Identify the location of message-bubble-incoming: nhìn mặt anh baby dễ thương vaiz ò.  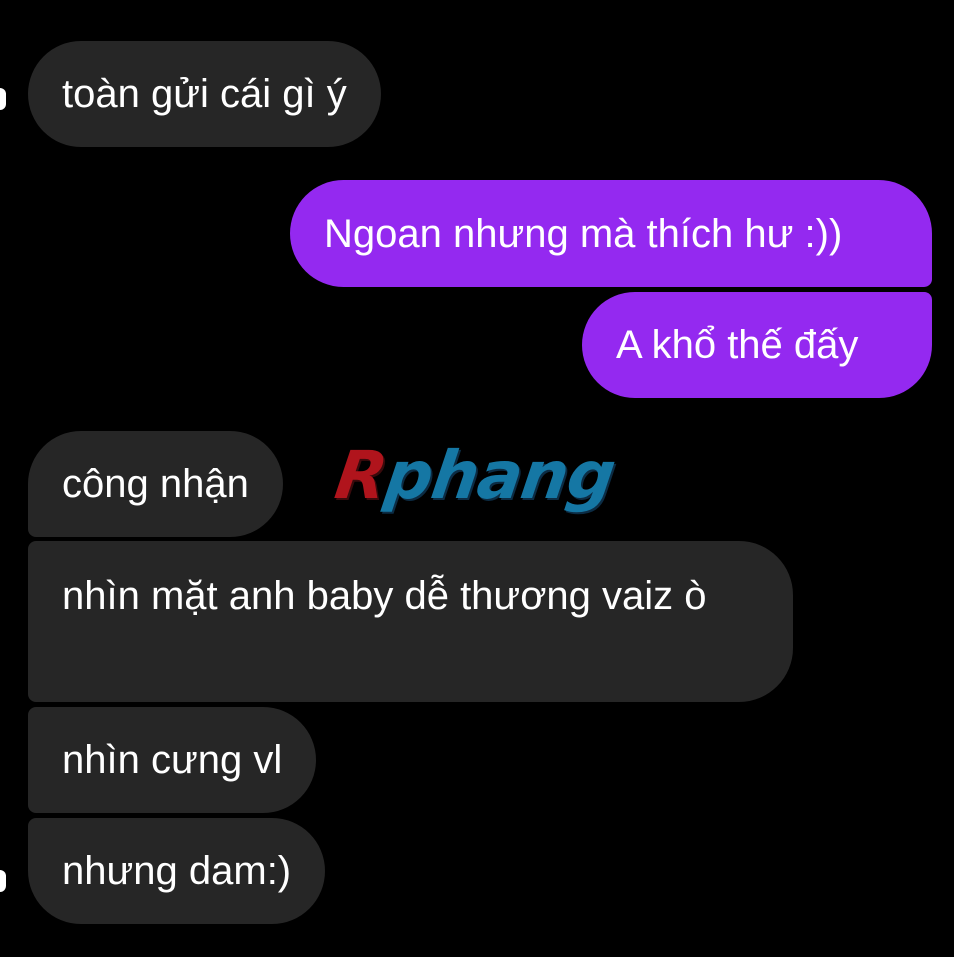
(410, 621).